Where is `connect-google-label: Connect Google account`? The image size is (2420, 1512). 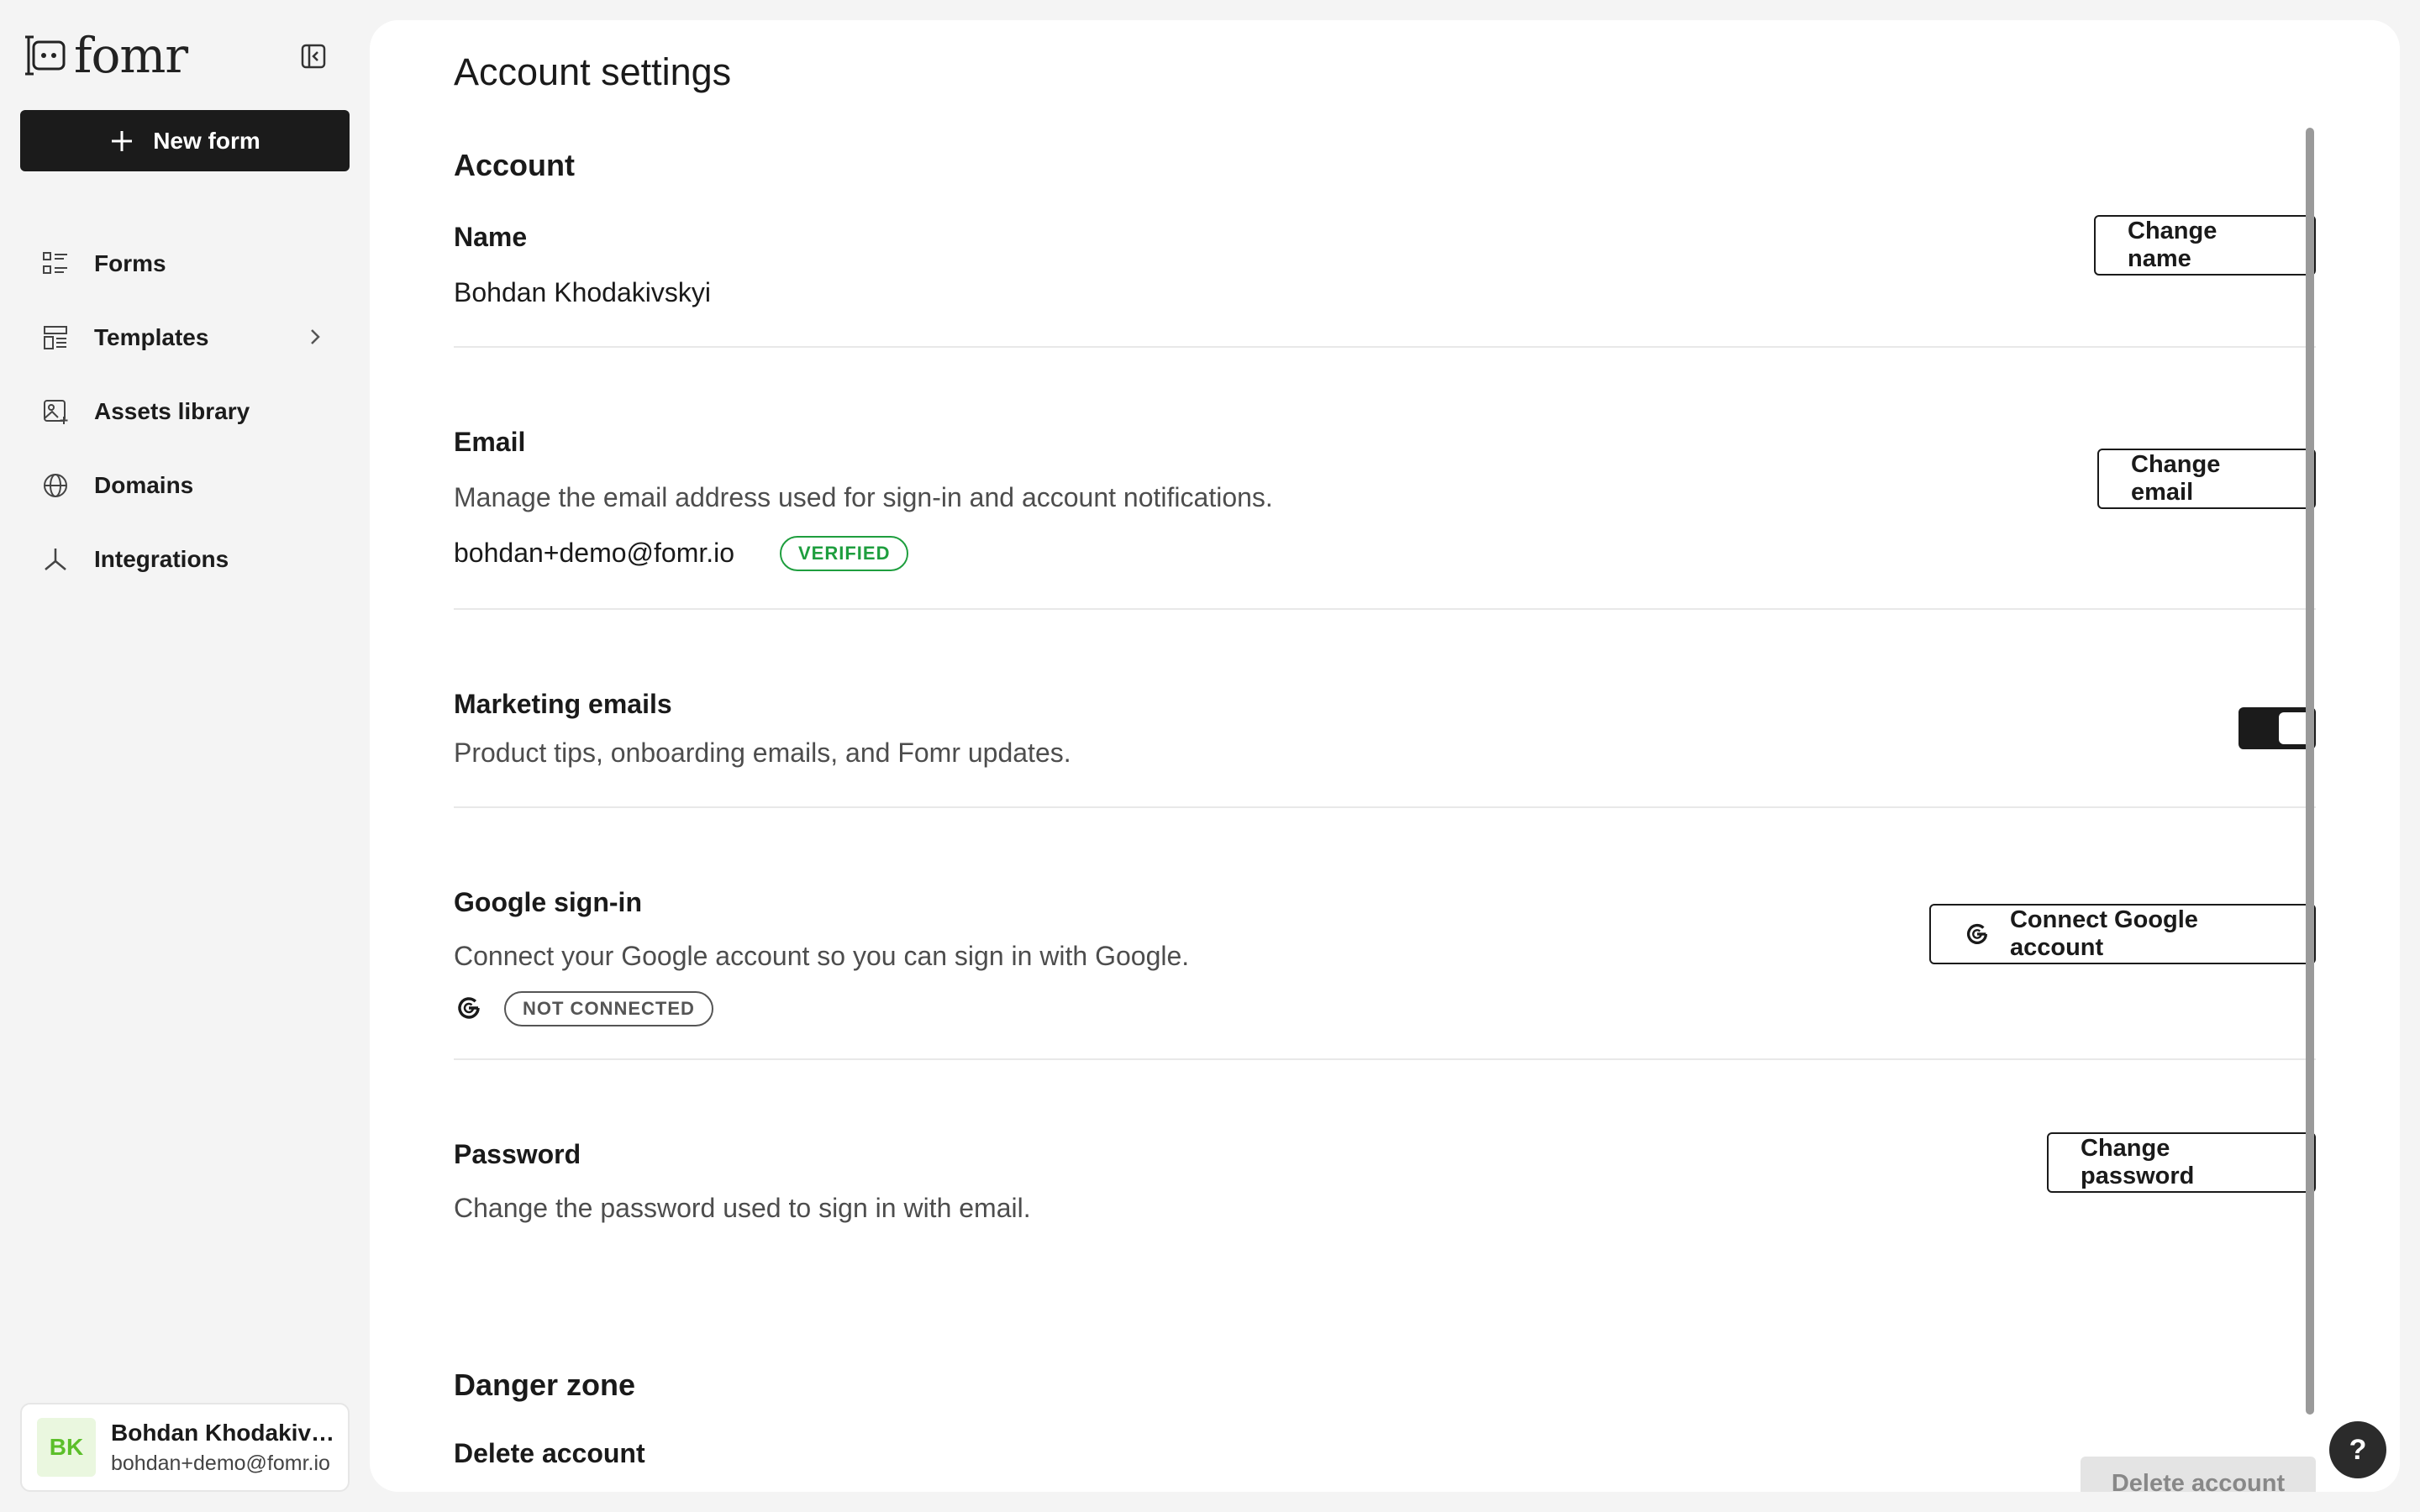
connect-google-label: Connect Google account is located at coordinates (2103, 933).